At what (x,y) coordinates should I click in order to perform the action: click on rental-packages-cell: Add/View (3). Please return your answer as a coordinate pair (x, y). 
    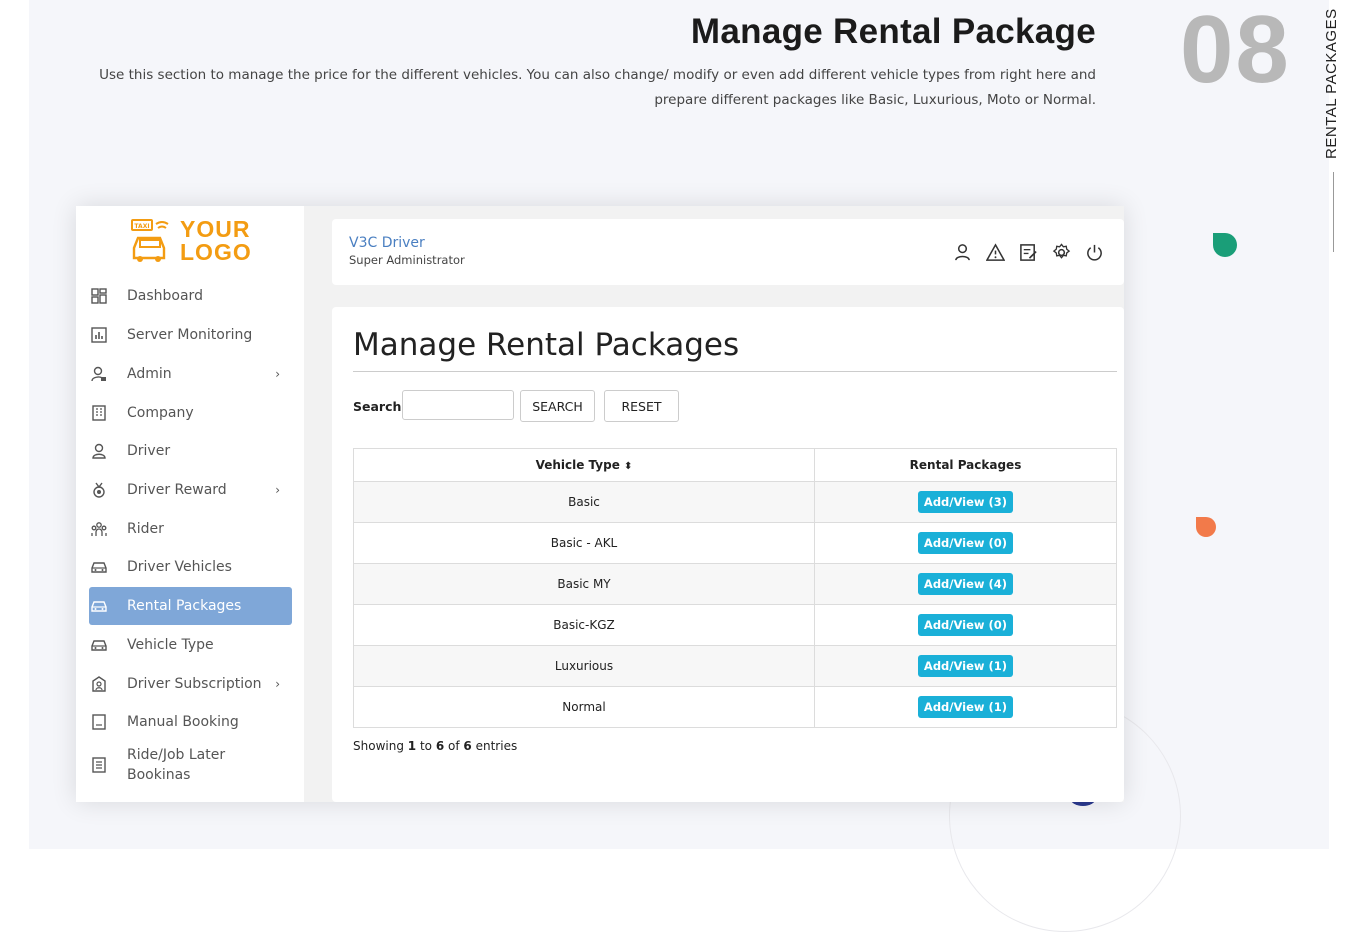
    Looking at the image, I should click on (965, 502).